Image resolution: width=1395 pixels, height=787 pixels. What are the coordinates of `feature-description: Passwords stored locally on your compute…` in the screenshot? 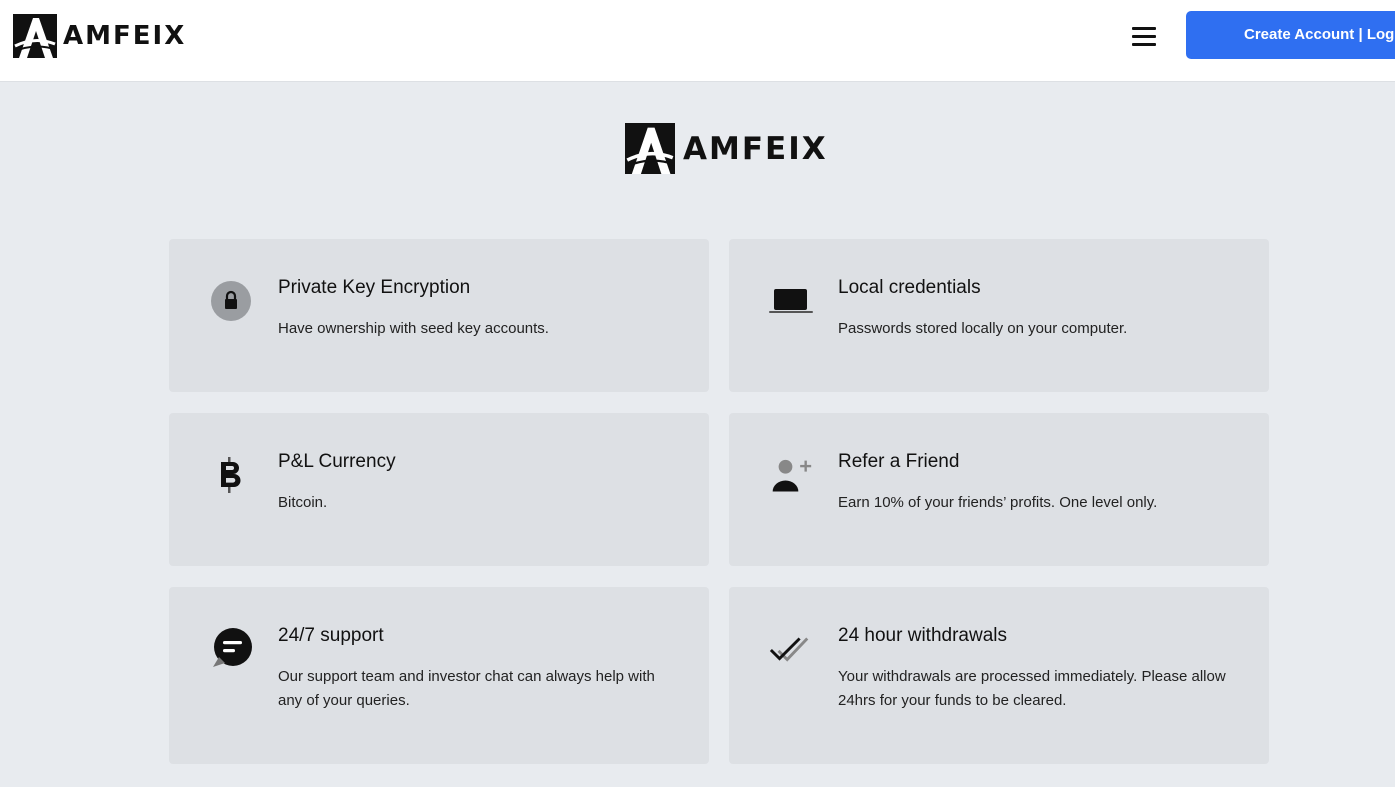 It's located at (983, 328).